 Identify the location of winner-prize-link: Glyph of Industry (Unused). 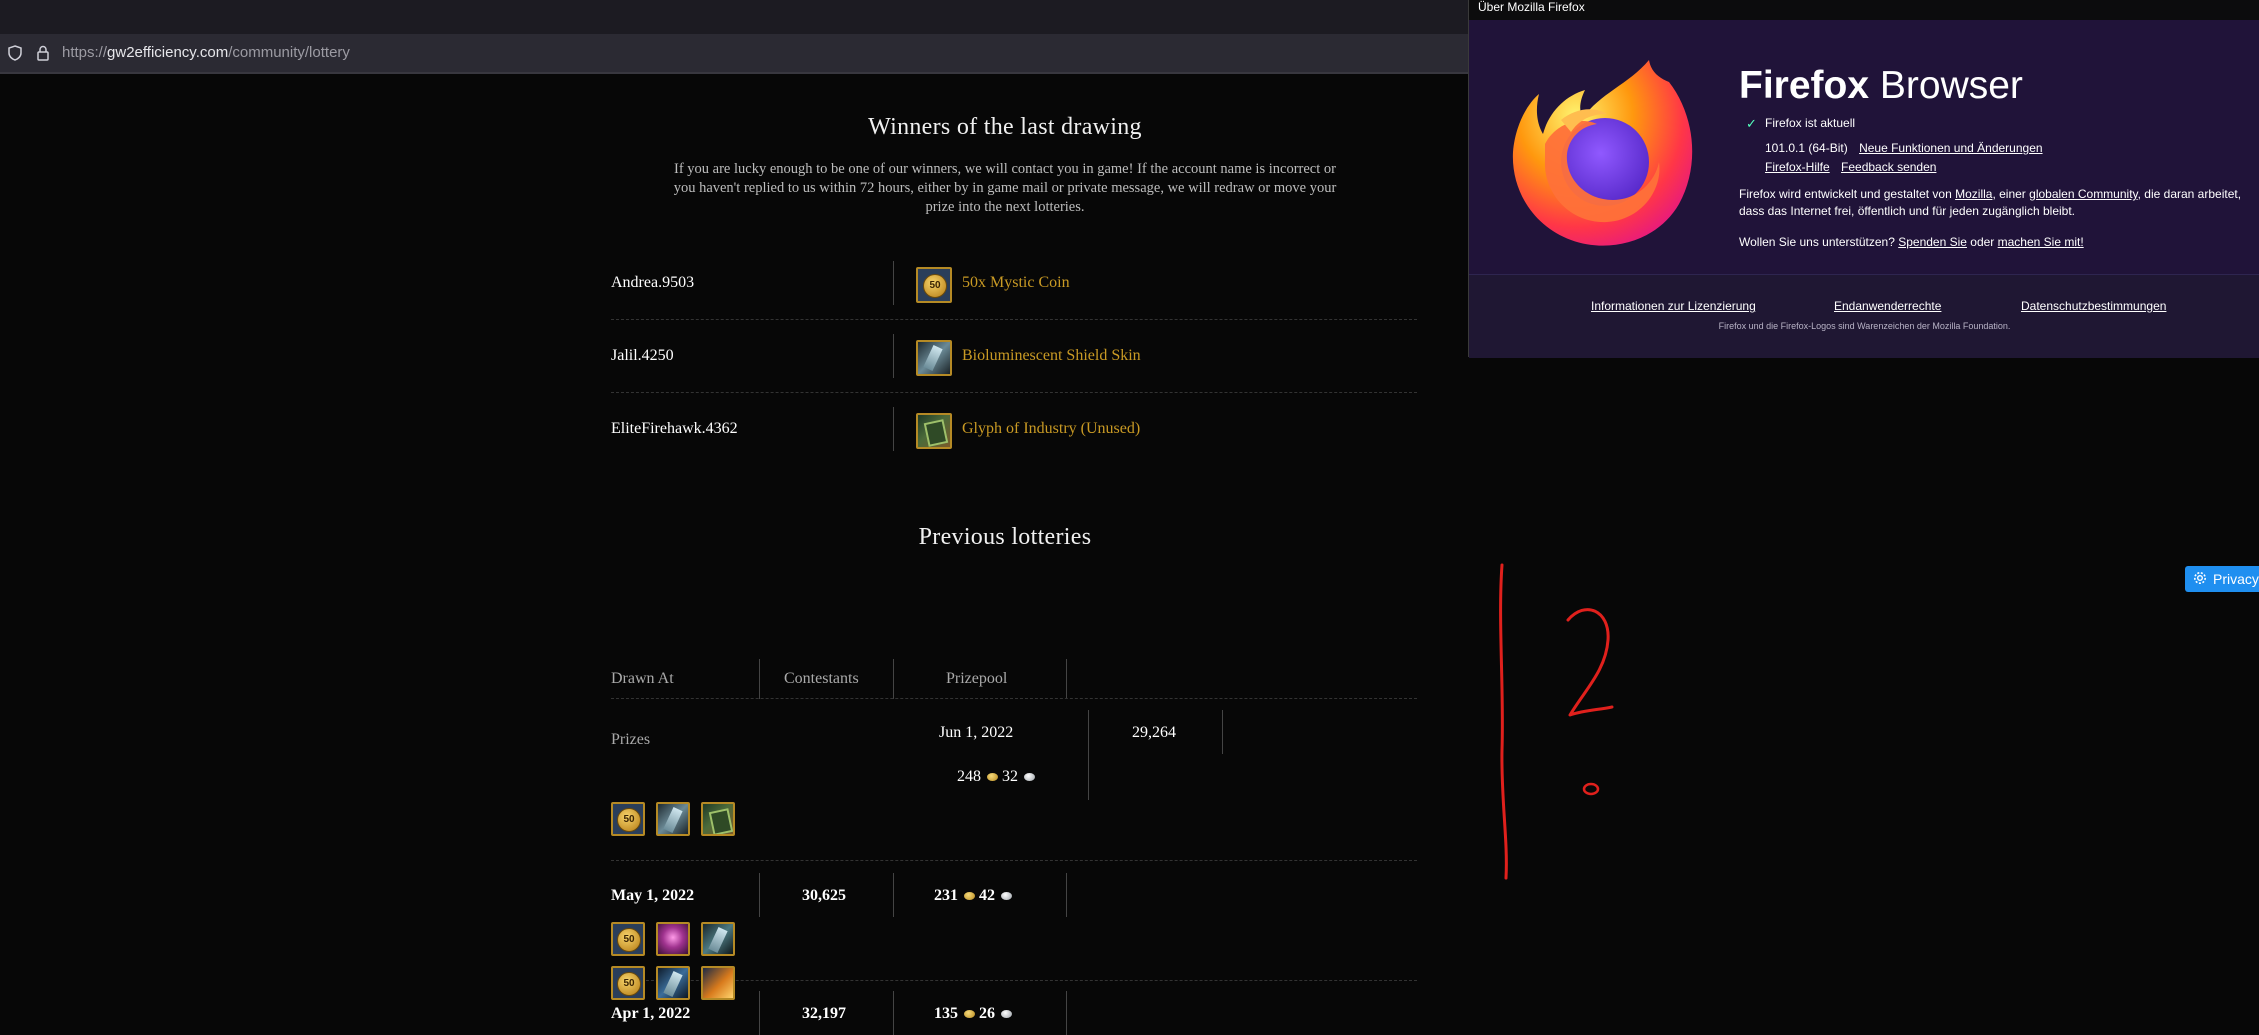
(1051, 429).